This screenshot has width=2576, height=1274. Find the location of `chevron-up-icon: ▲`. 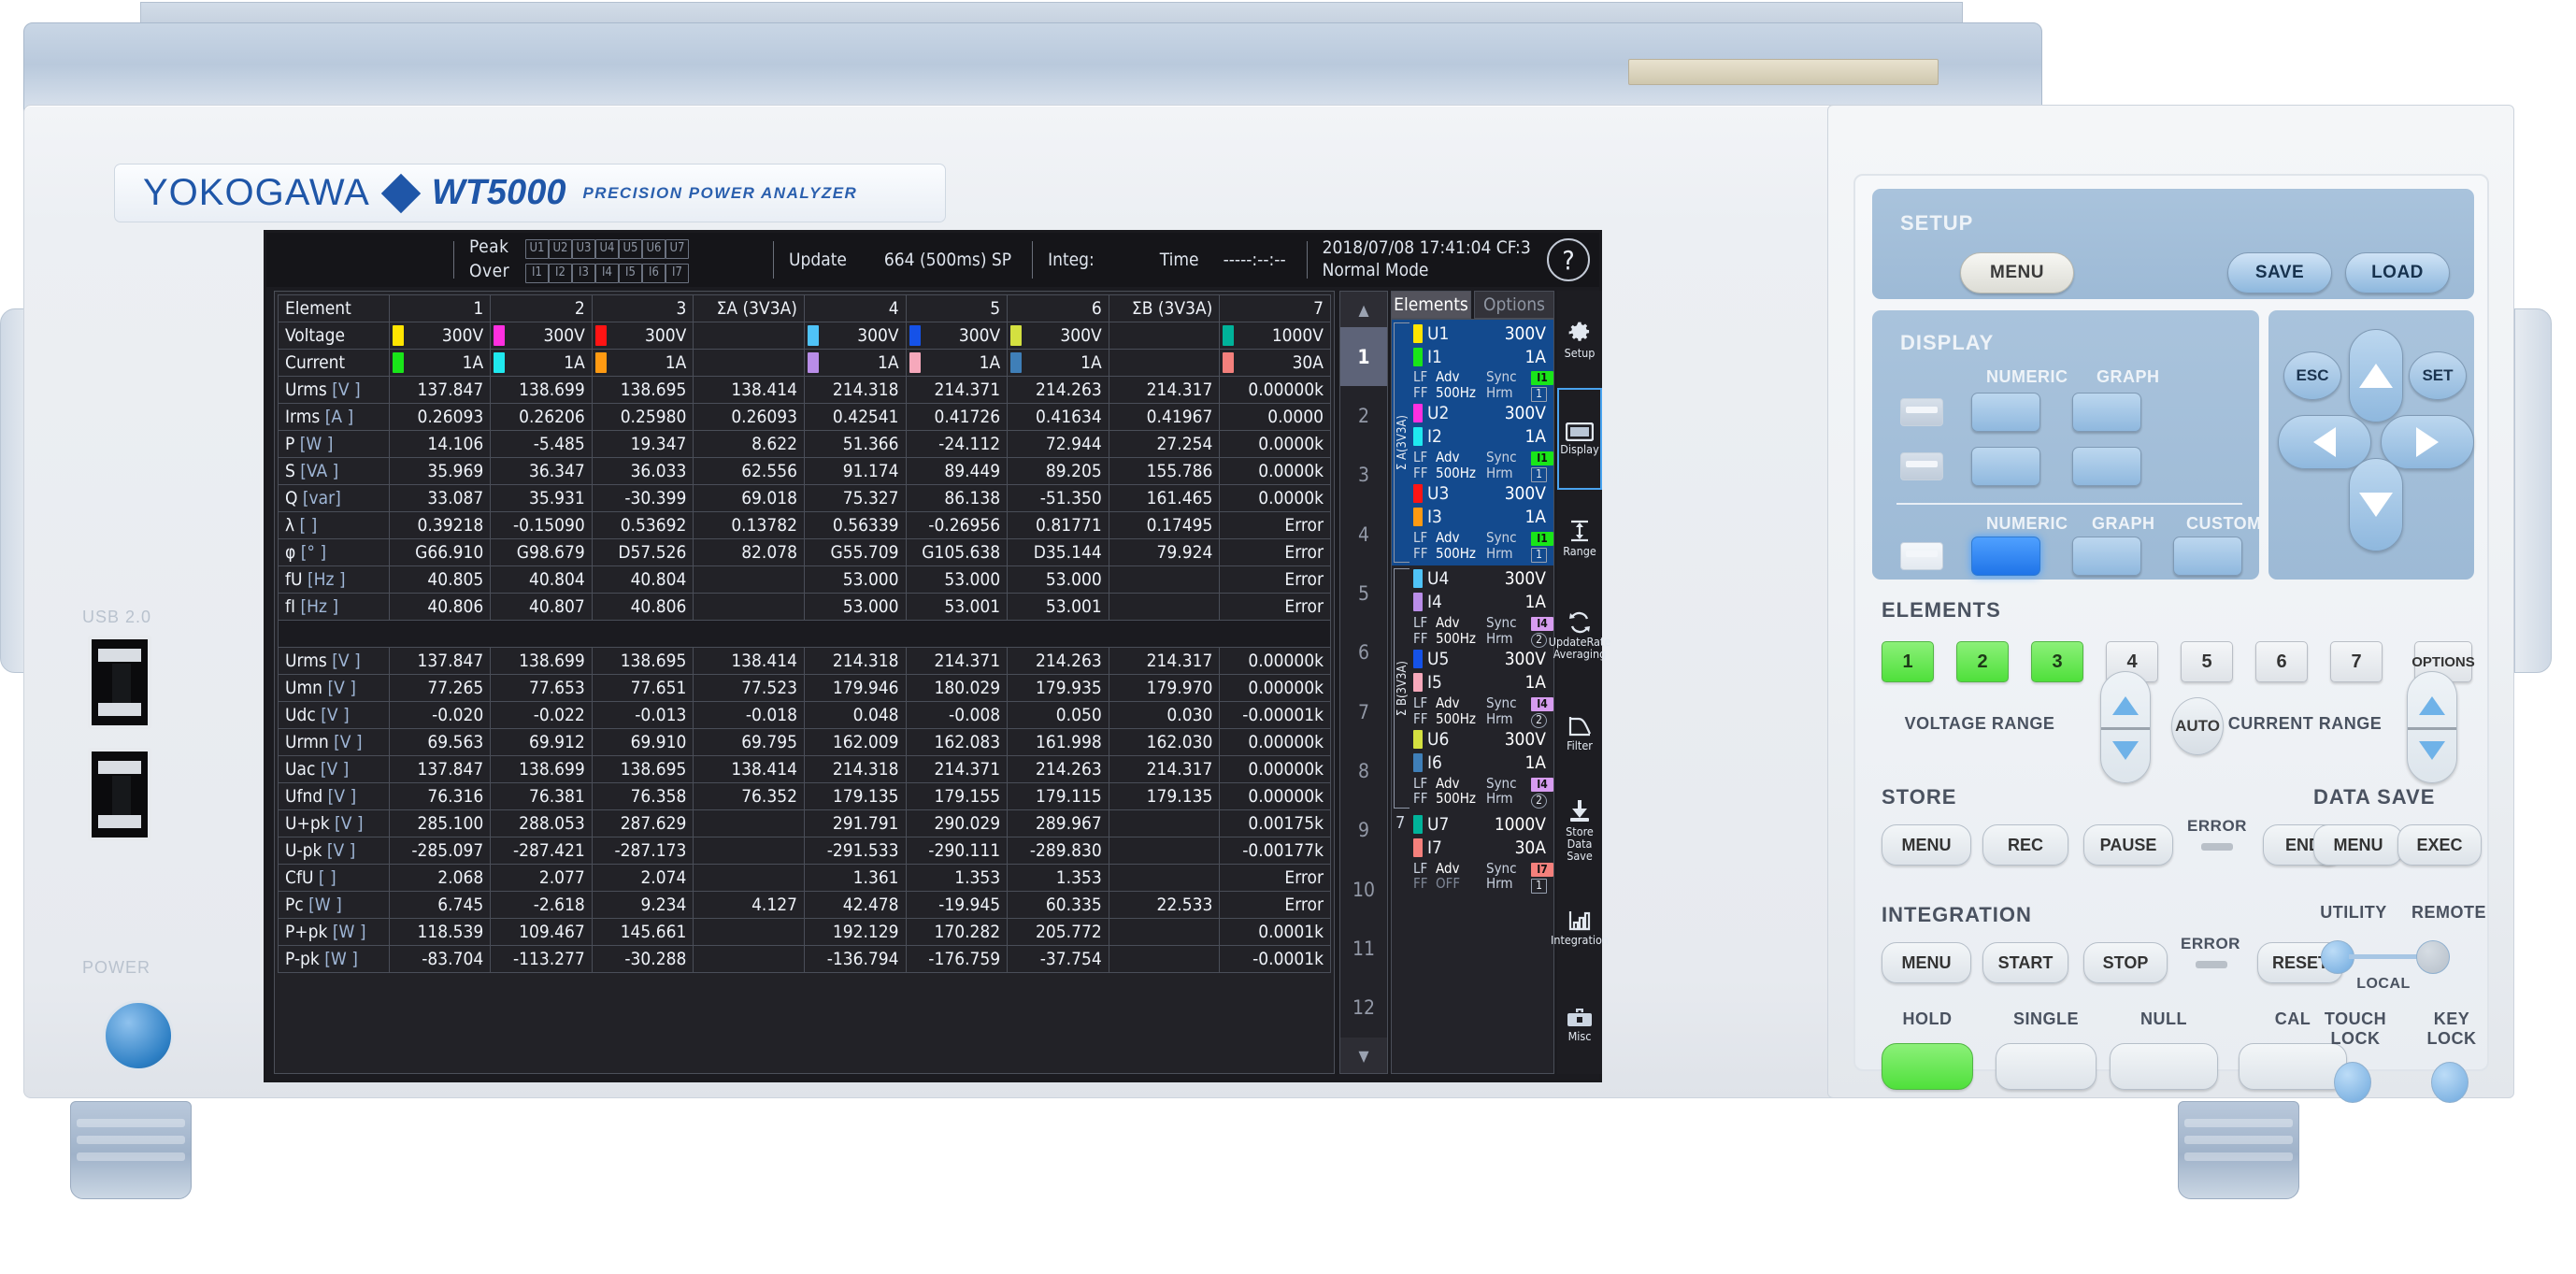

chevron-up-icon: ▲ is located at coordinates (1363, 310).